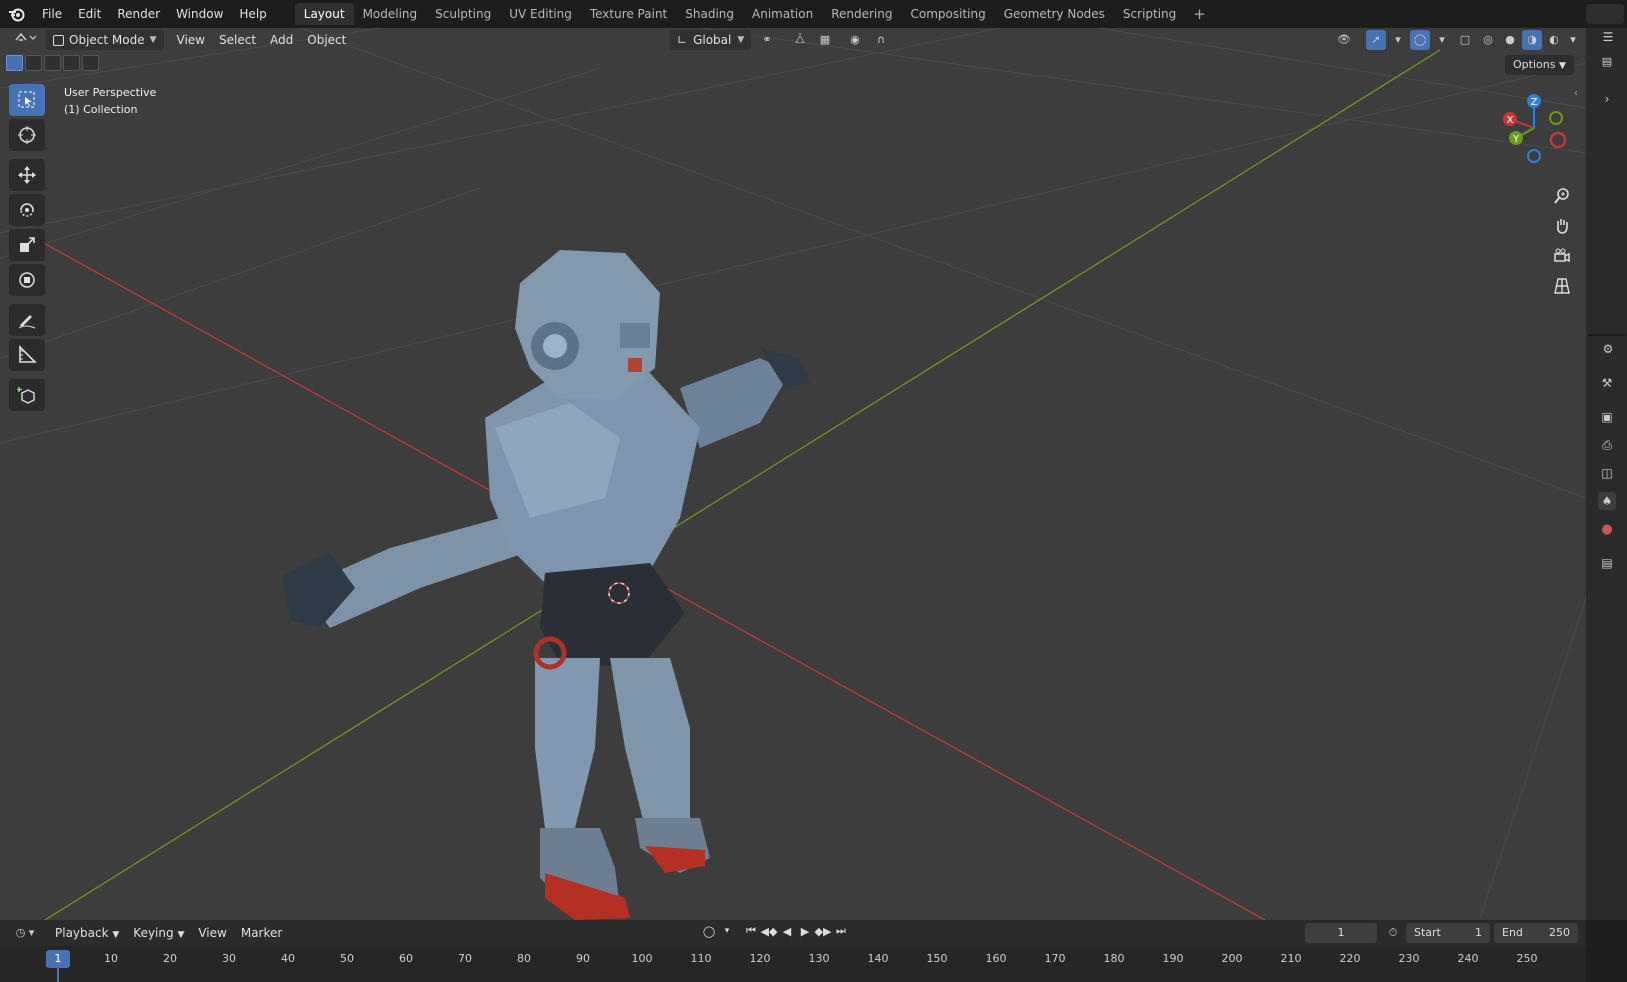  Describe the element at coordinates (237, 40) in the screenshot. I see `menu-select: Select` at that location.